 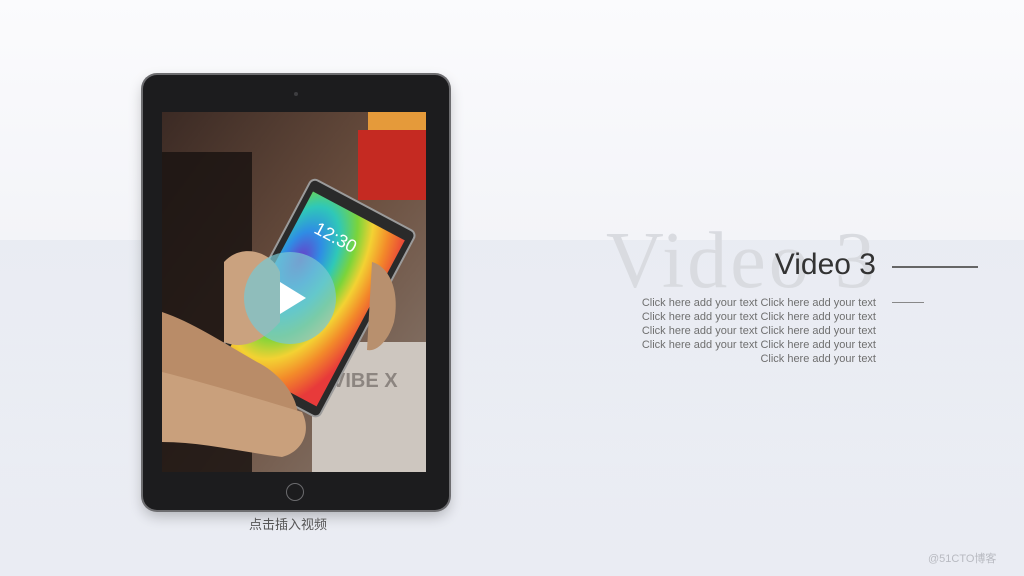 I want to click on insert-video-caption: 点击插入视频, so click(x=288, y=524).